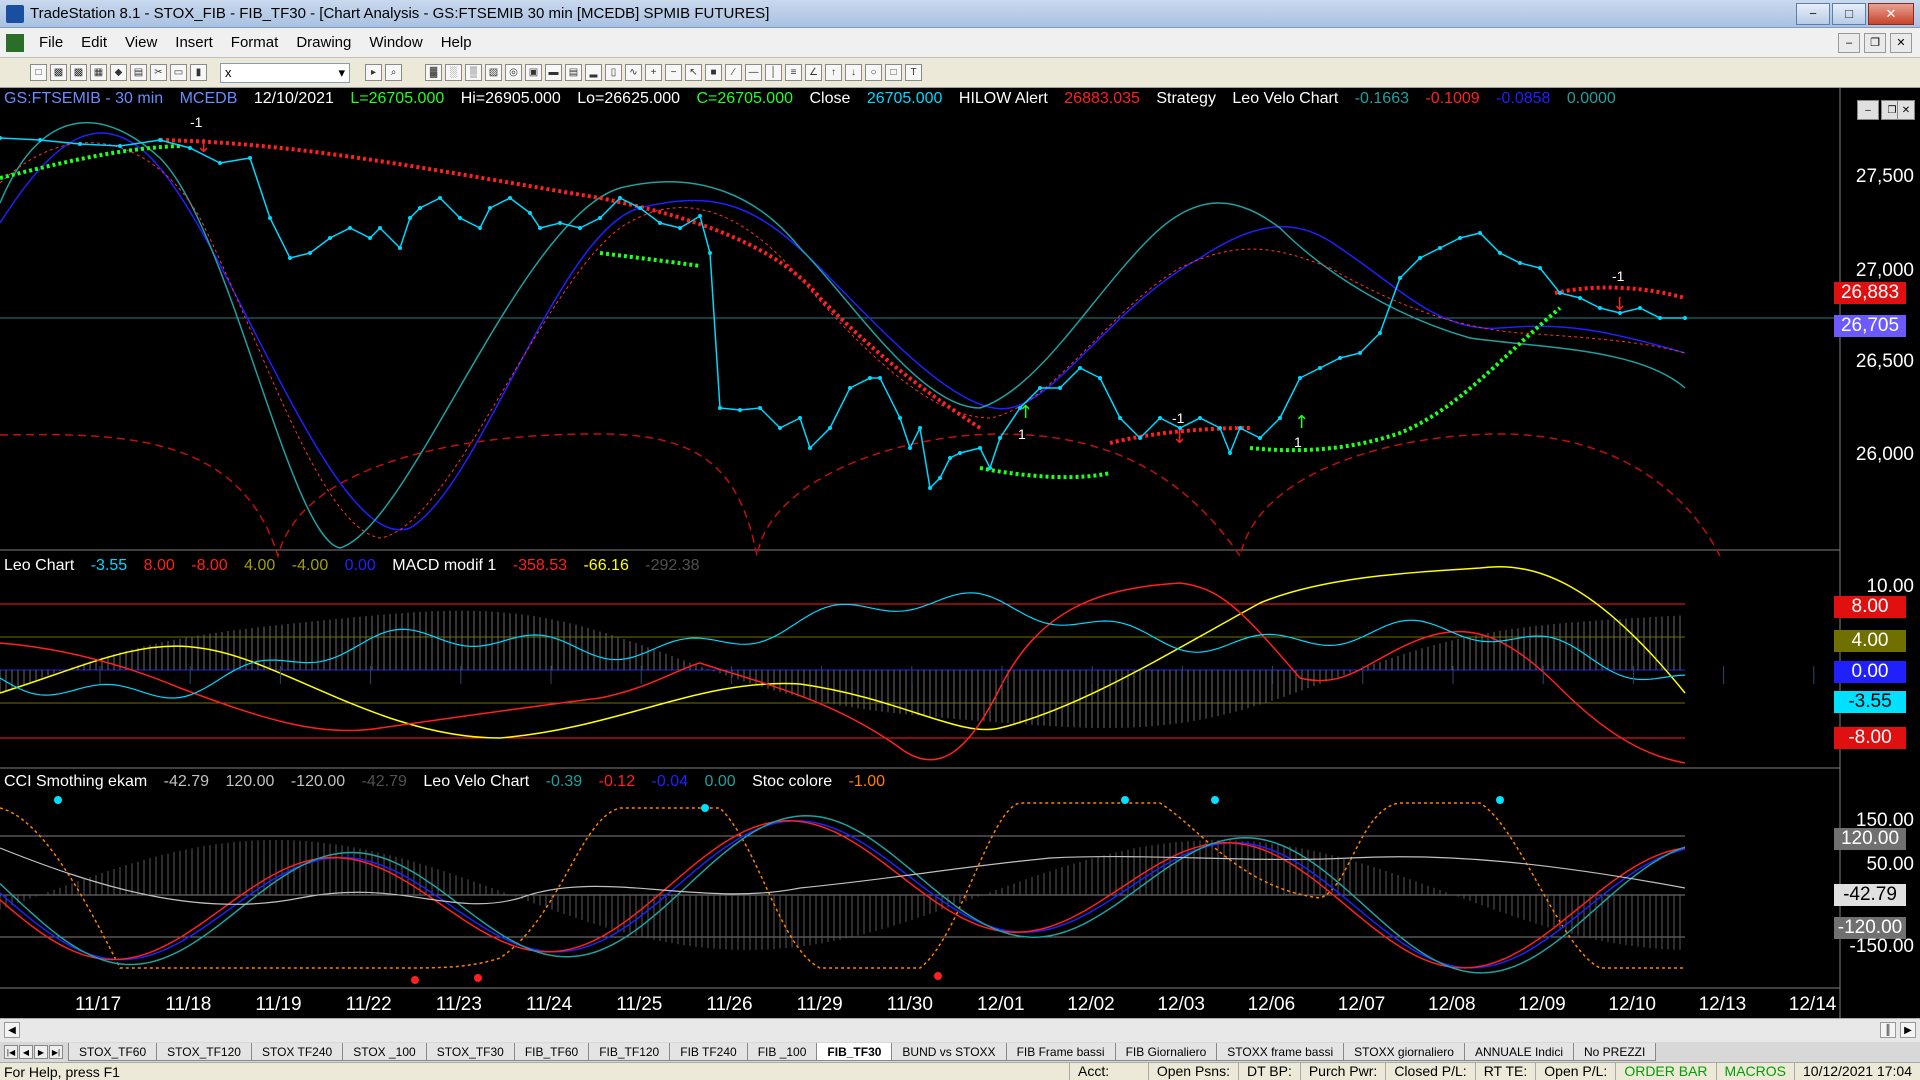 This screenshot has width=1920, height=1080. What do you see at coordinates (51, 42) in the screenshot?
I see `menu-file: File` at bounding box center [51, 42].